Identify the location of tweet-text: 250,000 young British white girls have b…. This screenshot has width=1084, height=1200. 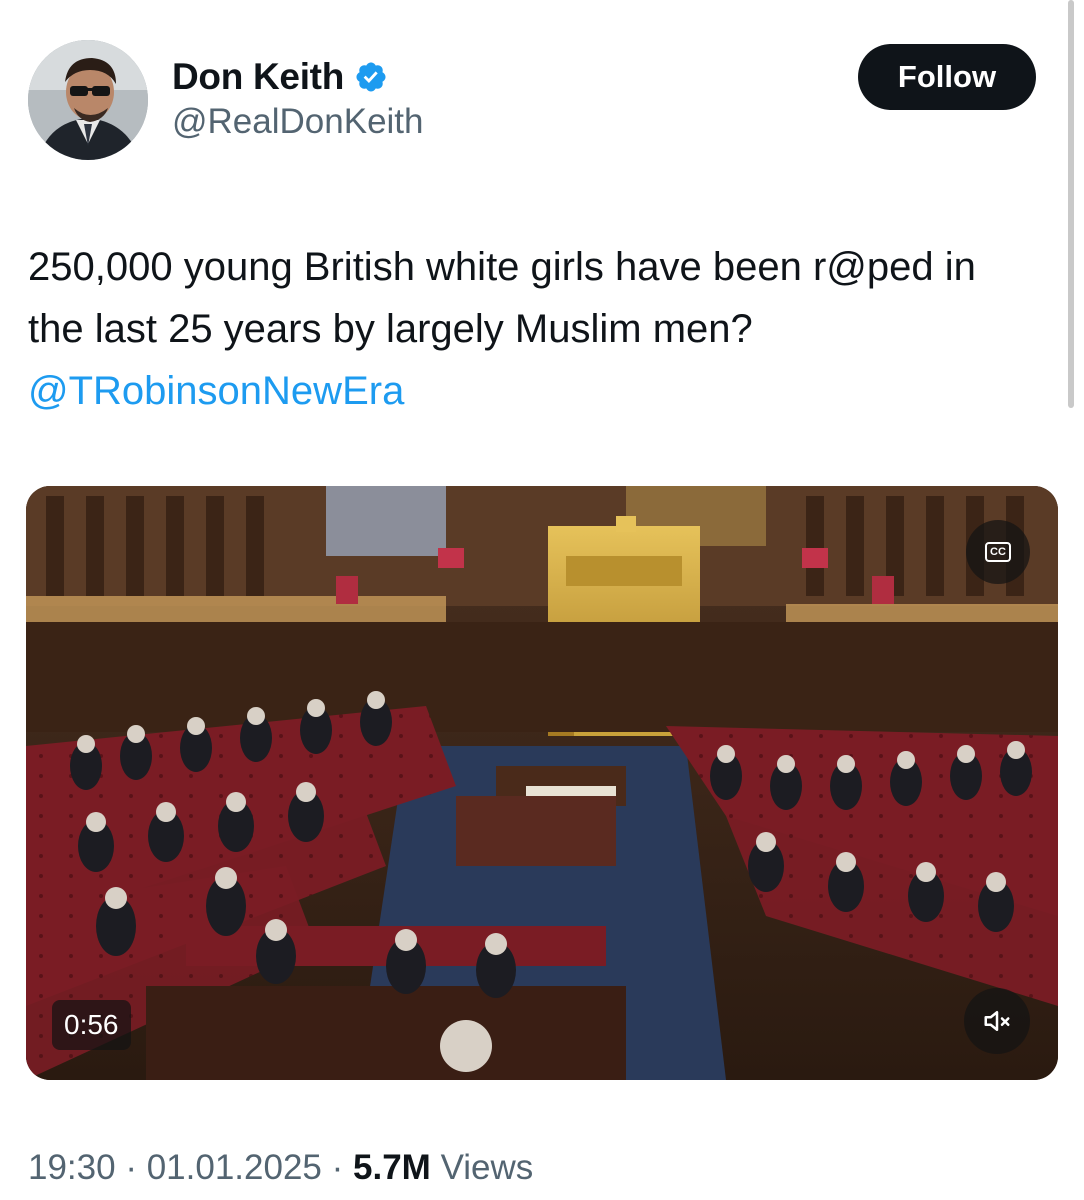
(528, 329).